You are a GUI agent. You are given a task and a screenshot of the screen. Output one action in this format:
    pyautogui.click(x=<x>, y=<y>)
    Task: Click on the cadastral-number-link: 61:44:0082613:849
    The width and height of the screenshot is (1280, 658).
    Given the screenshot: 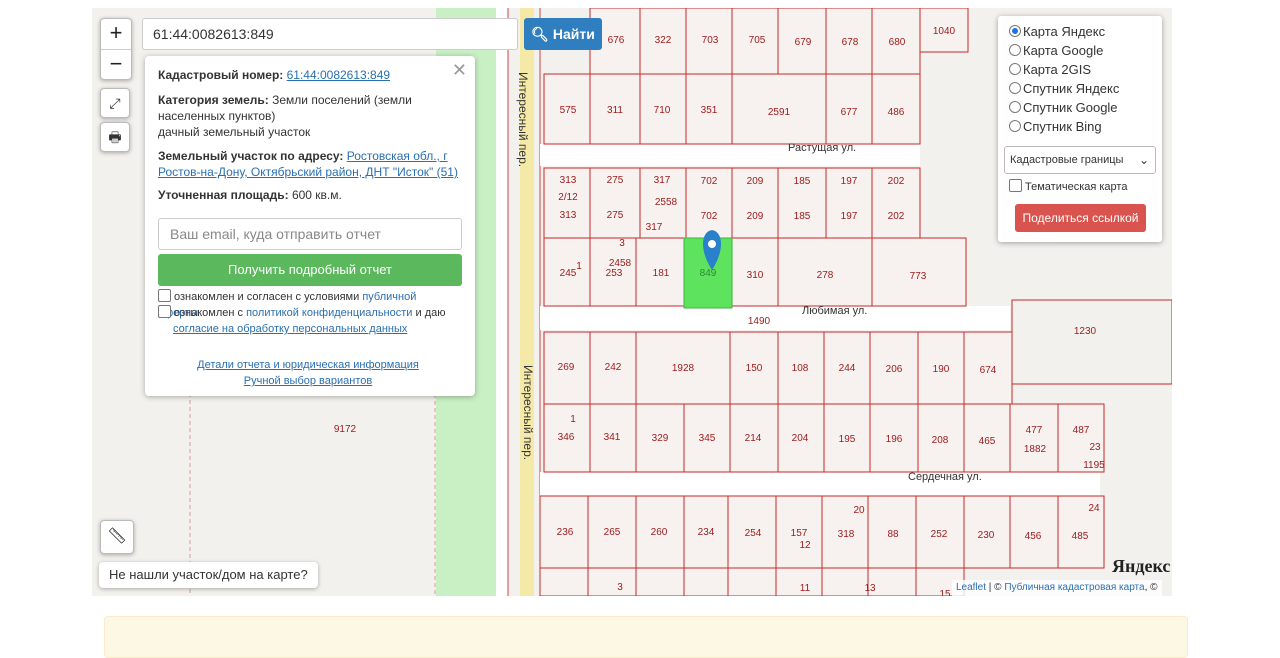 What is the action you would take?
    pyautogui.click(x=338, y=75)
    